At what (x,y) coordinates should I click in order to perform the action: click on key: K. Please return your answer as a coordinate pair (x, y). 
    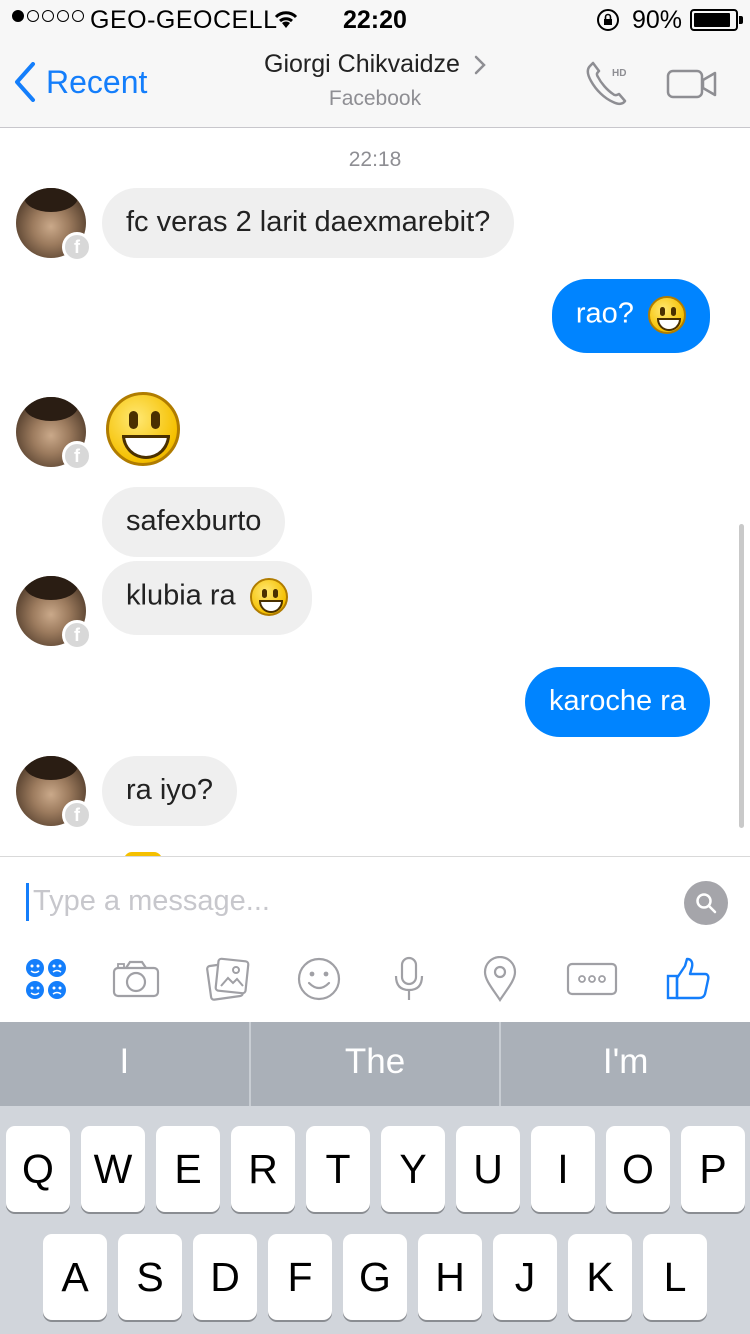
    Looking at the image, I should click on (600, 1277).